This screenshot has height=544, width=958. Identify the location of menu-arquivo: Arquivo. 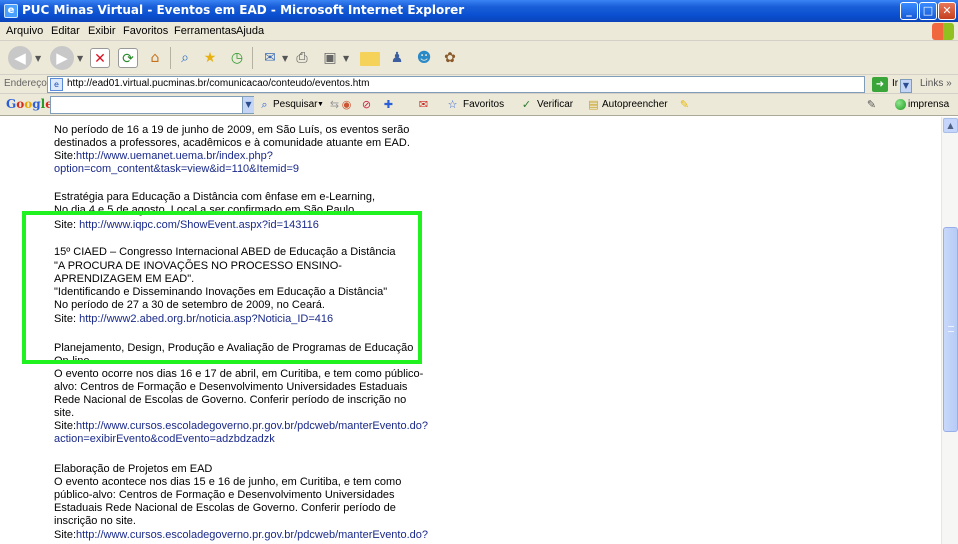
(24, 31).